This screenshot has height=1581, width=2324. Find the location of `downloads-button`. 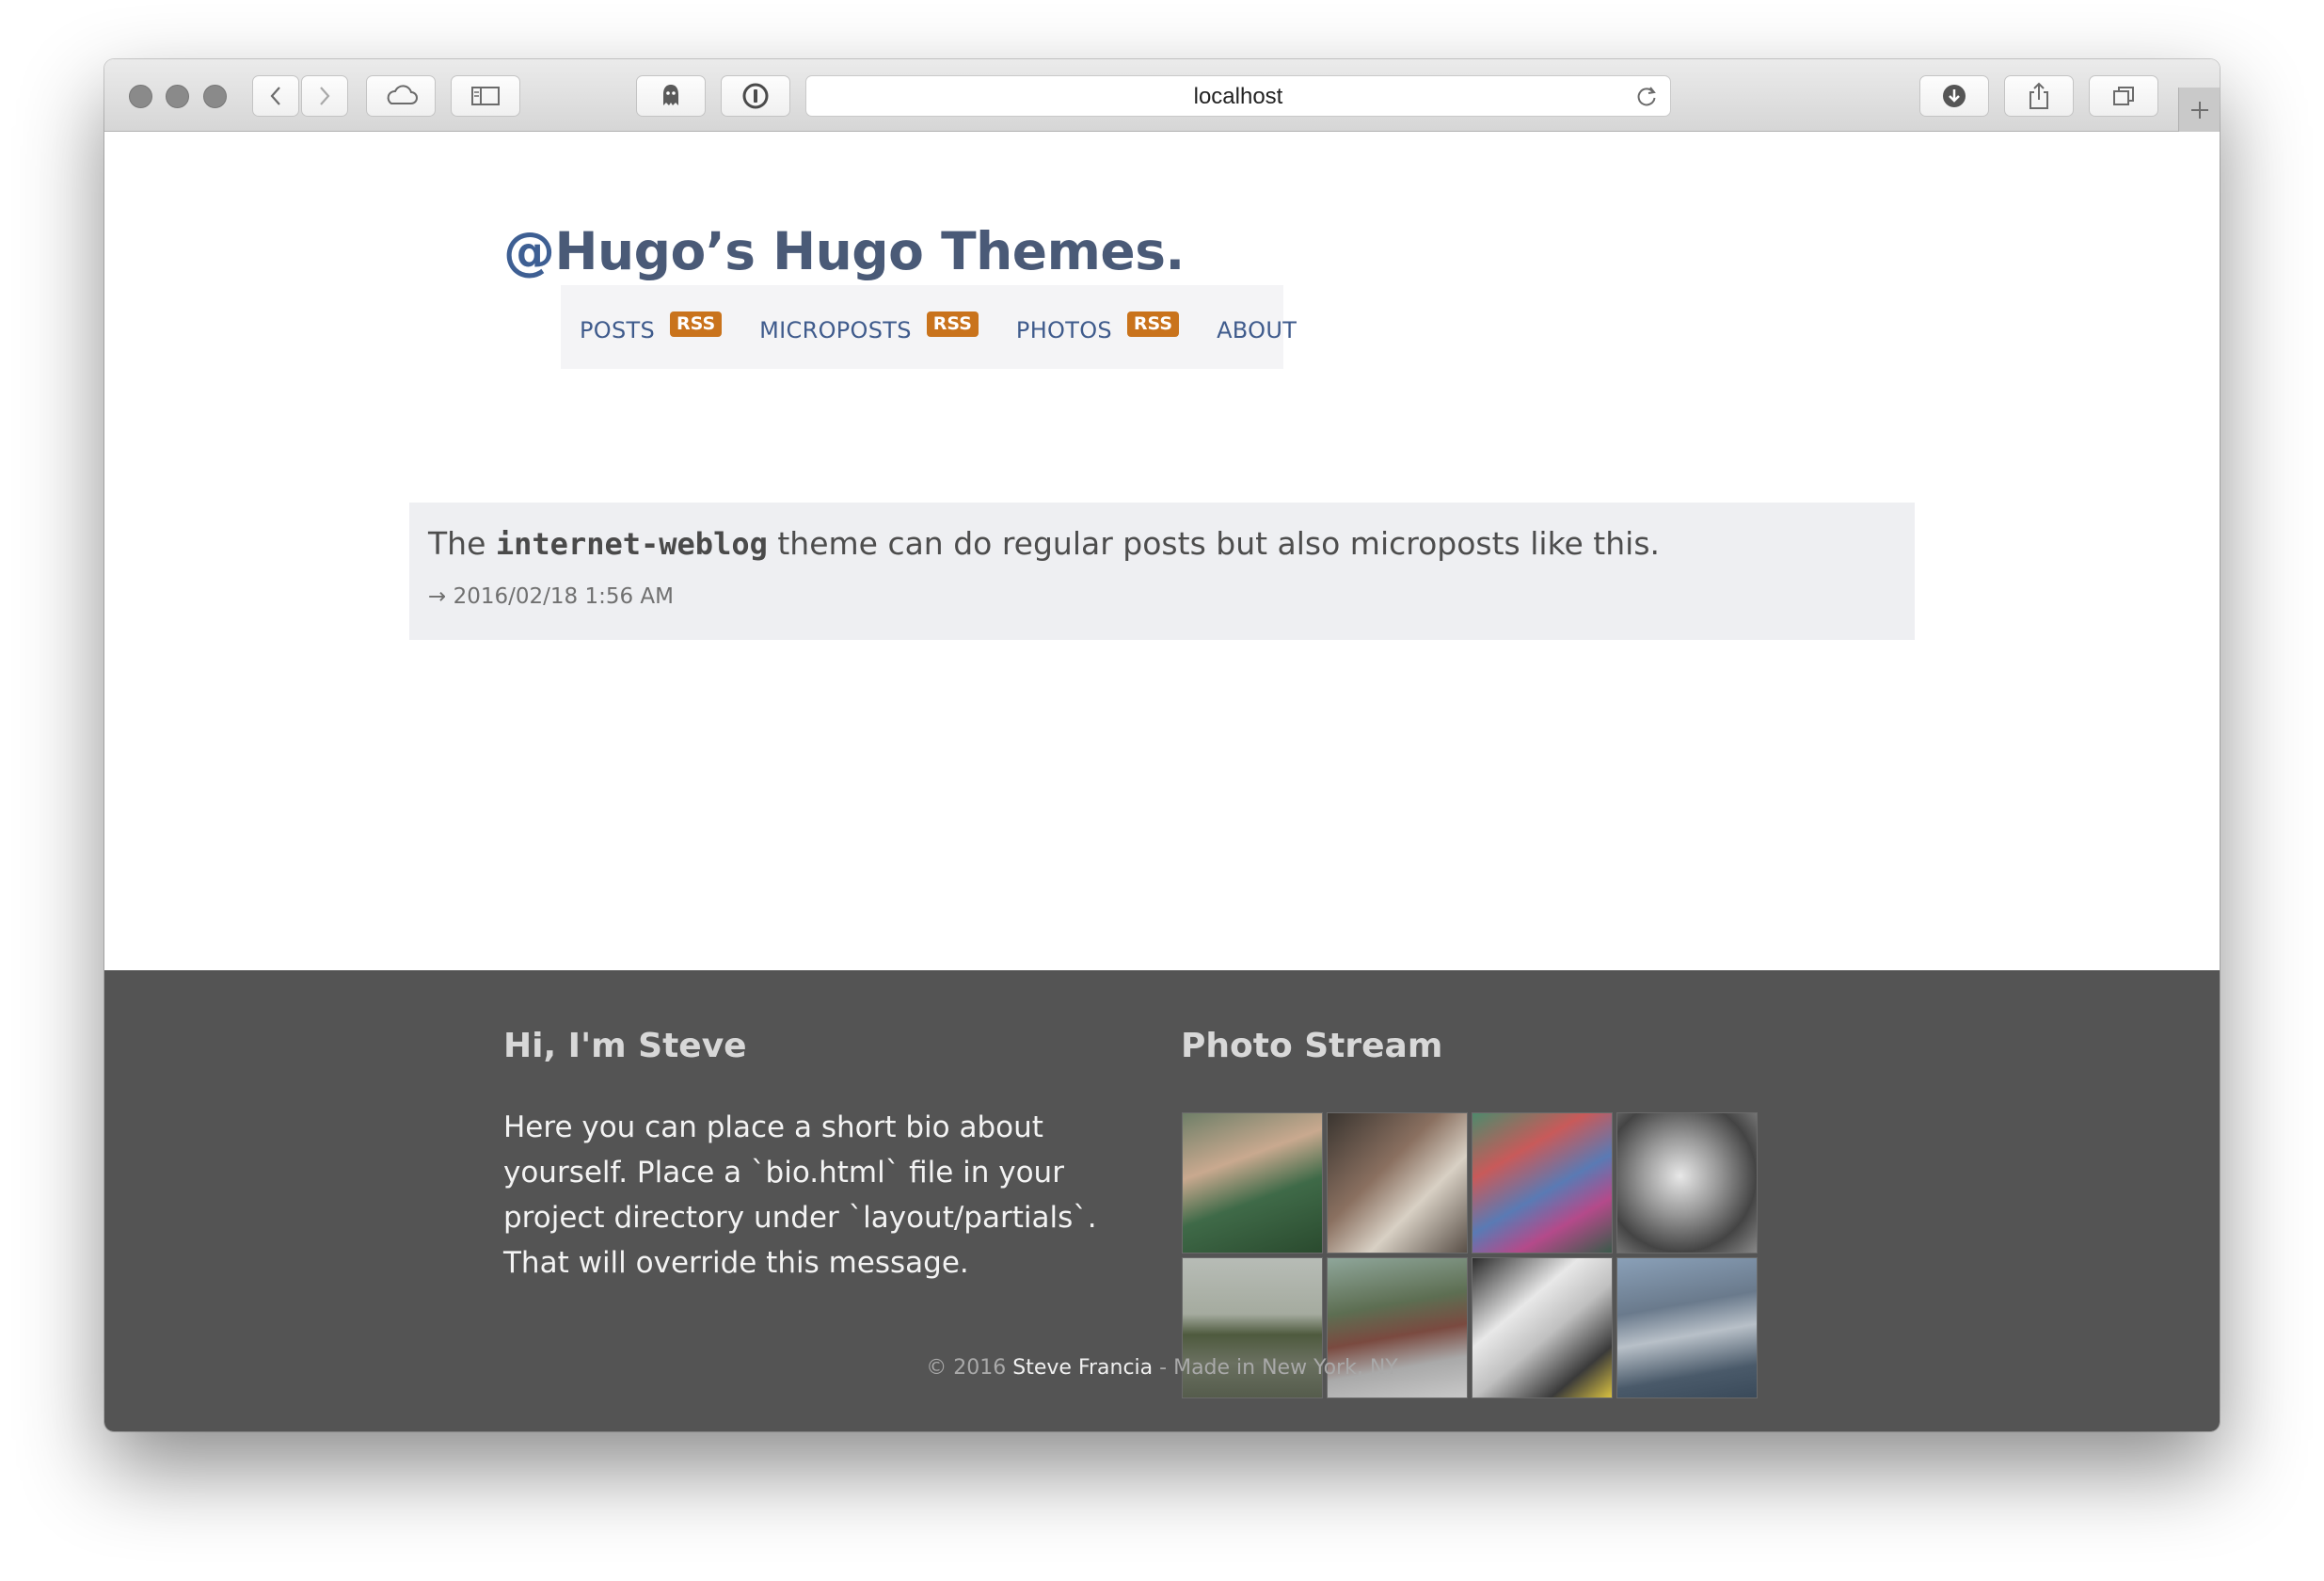

downloads-button is located at coordinates (1954, 96).